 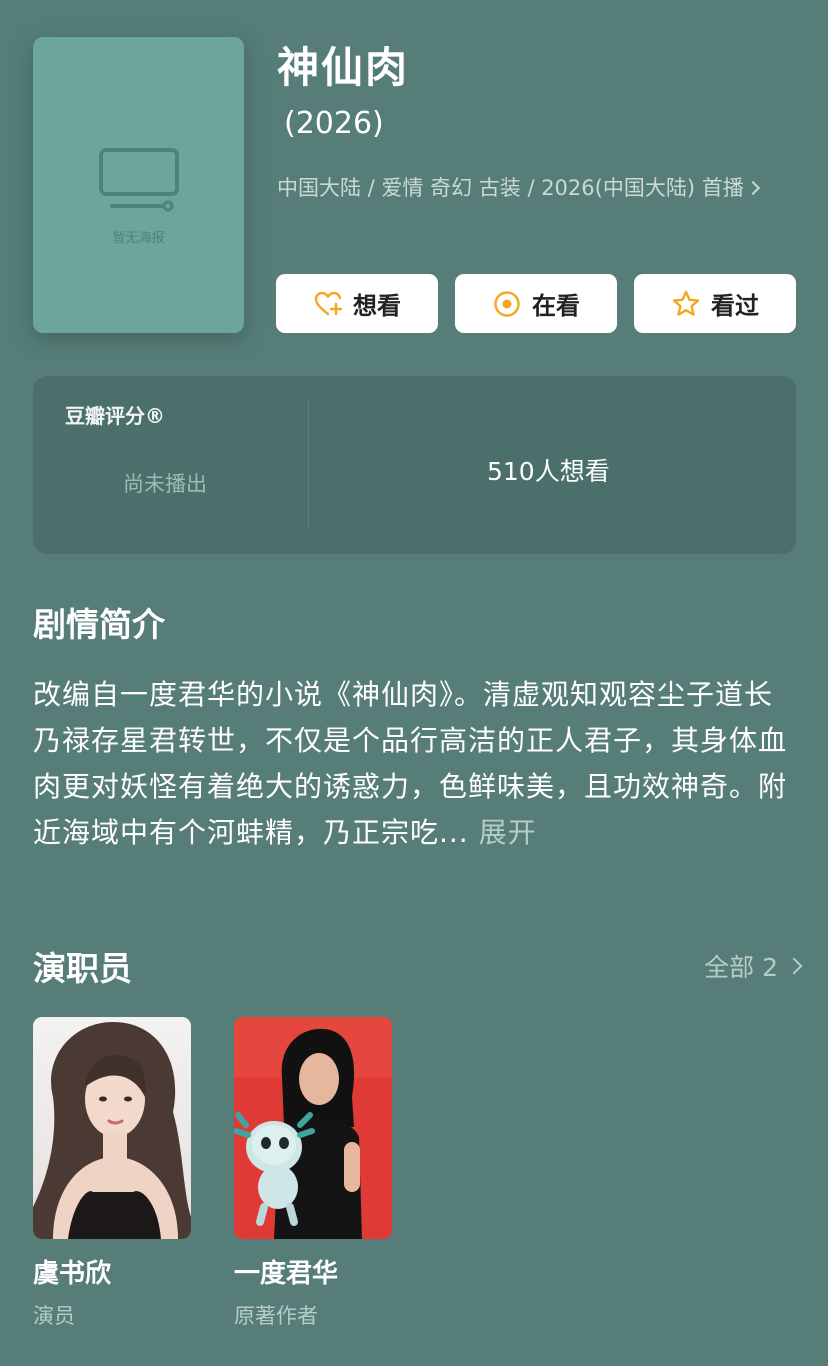 What do you see at coordinates (510, 188) in the screenshot?
I see `subject-meta-text: 中国大陆 / 爱情 奇幻 古装 / 2026(中国大陆) 首播` at bounding box center [510, 188].